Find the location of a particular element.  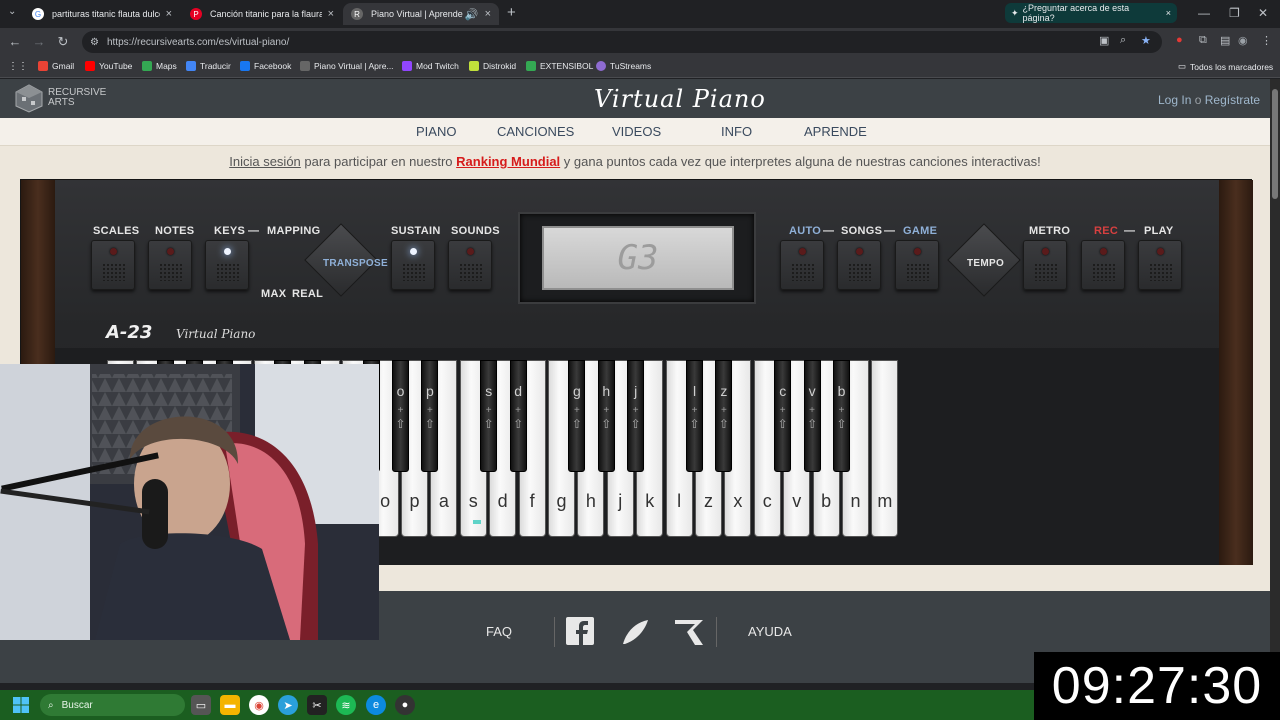

bookmark-youtube: YouTube is located at coordinates (108, 66).